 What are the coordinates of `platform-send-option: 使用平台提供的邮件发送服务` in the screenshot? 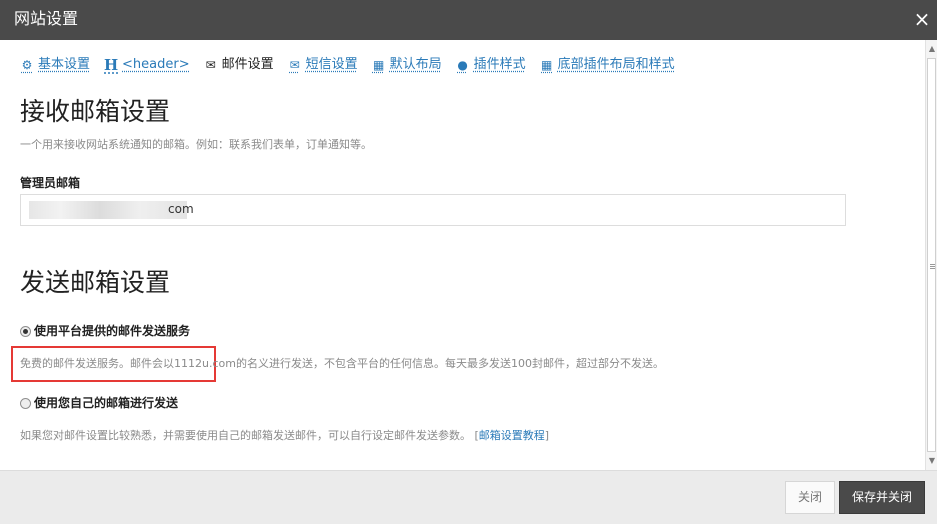 It's located at (105, 331).